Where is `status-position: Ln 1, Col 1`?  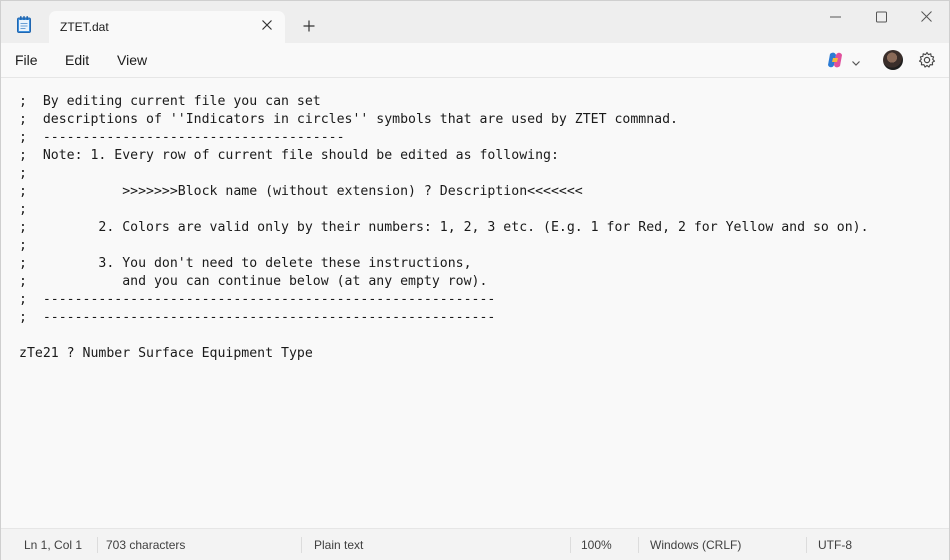 status-position: Ln 1, Col 1 is located at coordinates (53, 545).